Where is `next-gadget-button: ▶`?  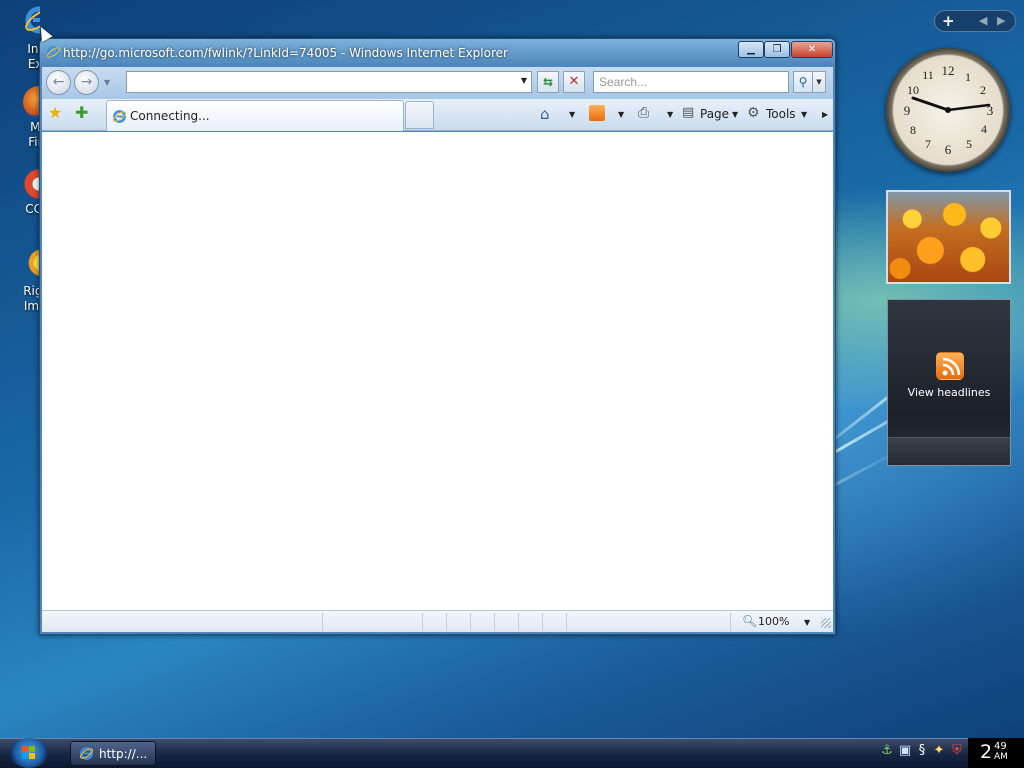
next-gadget-button: ▶ is located at coordinates (1001, 20).